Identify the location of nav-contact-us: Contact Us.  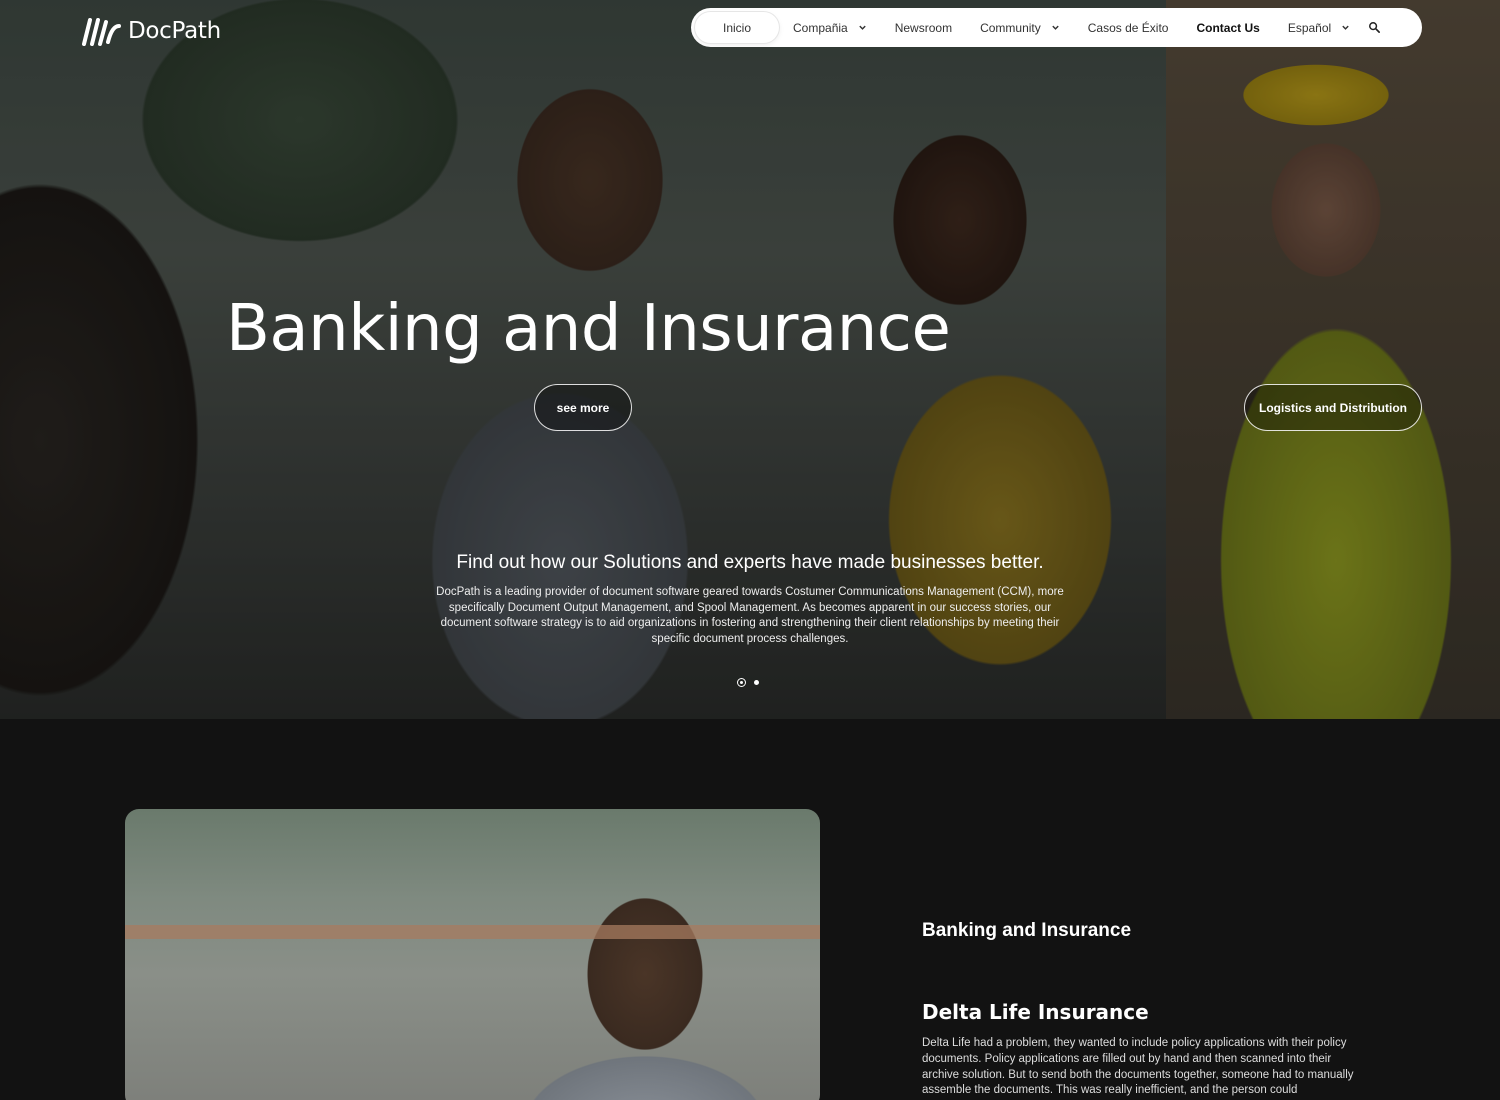
(1227, 27).